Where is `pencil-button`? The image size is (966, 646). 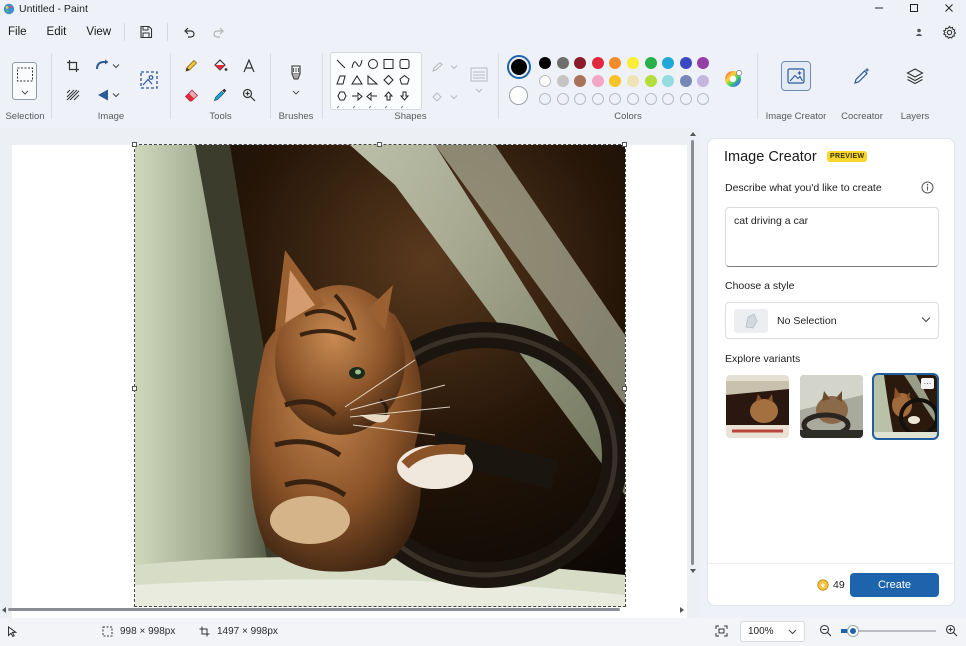
pencil-button is located at coordinates (191, 66).